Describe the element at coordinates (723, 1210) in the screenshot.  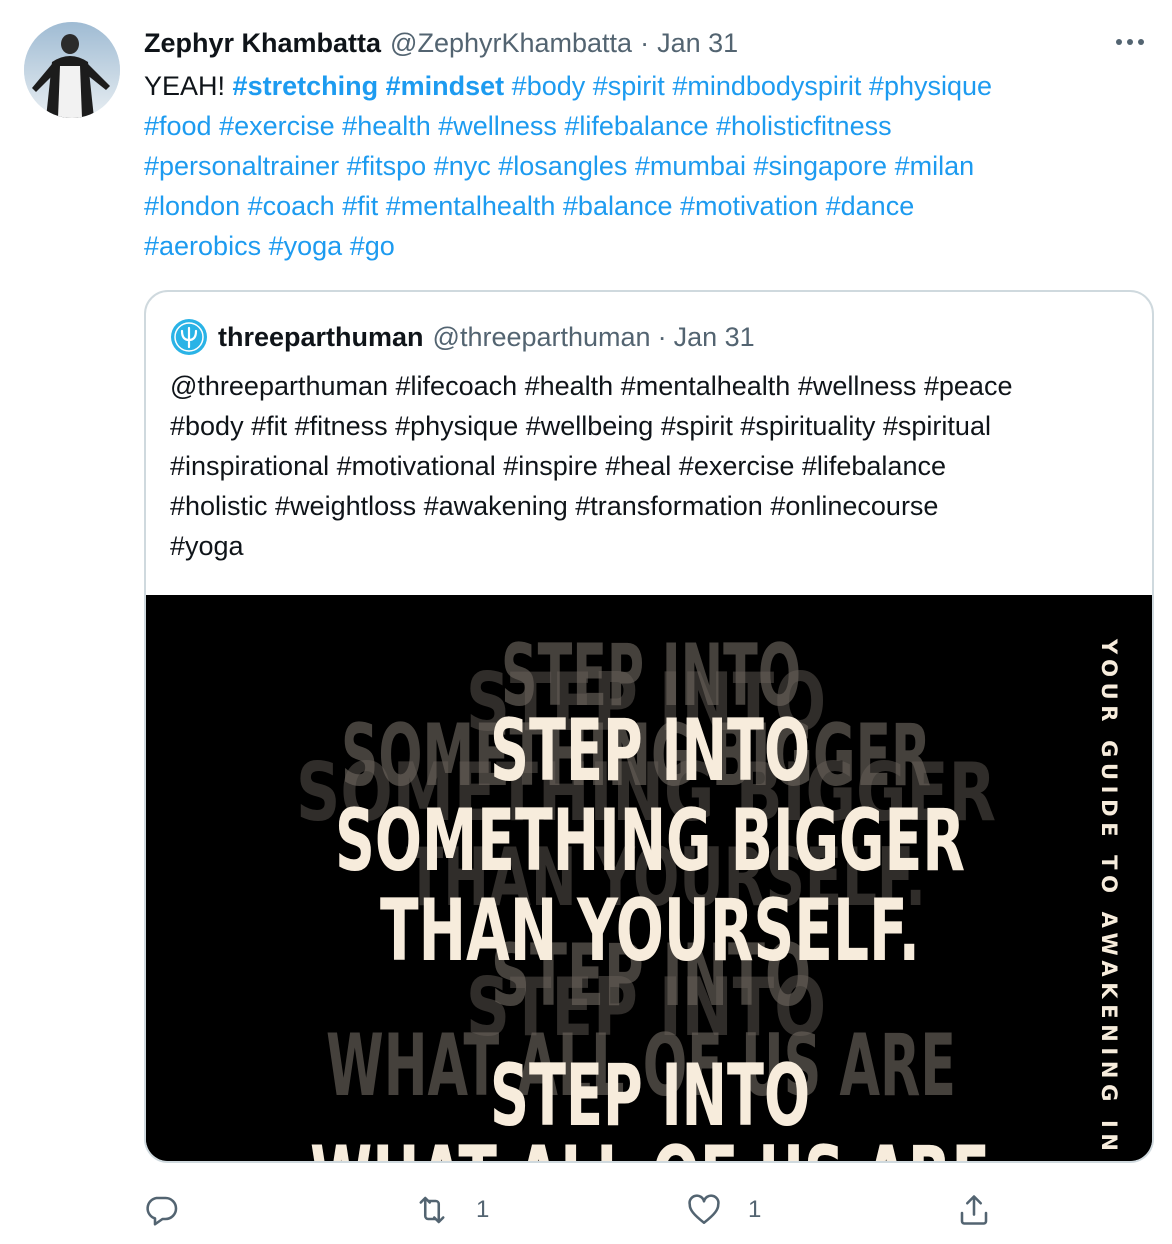
I see `like-button: 1` at that location.